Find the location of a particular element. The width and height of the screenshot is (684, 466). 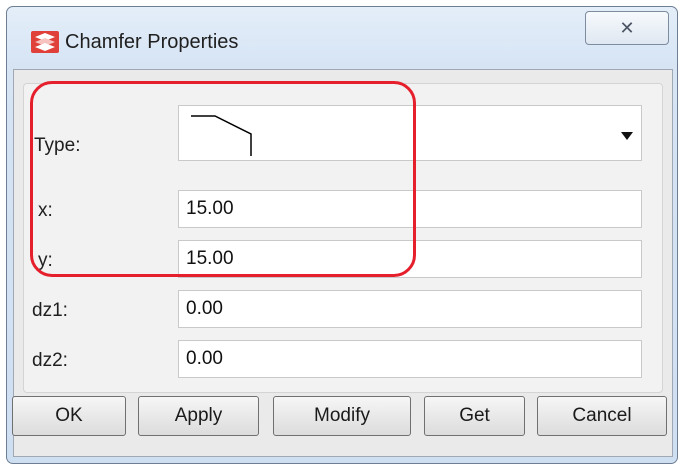

dz2-label: dz2: is located at coordinates (50, 360).